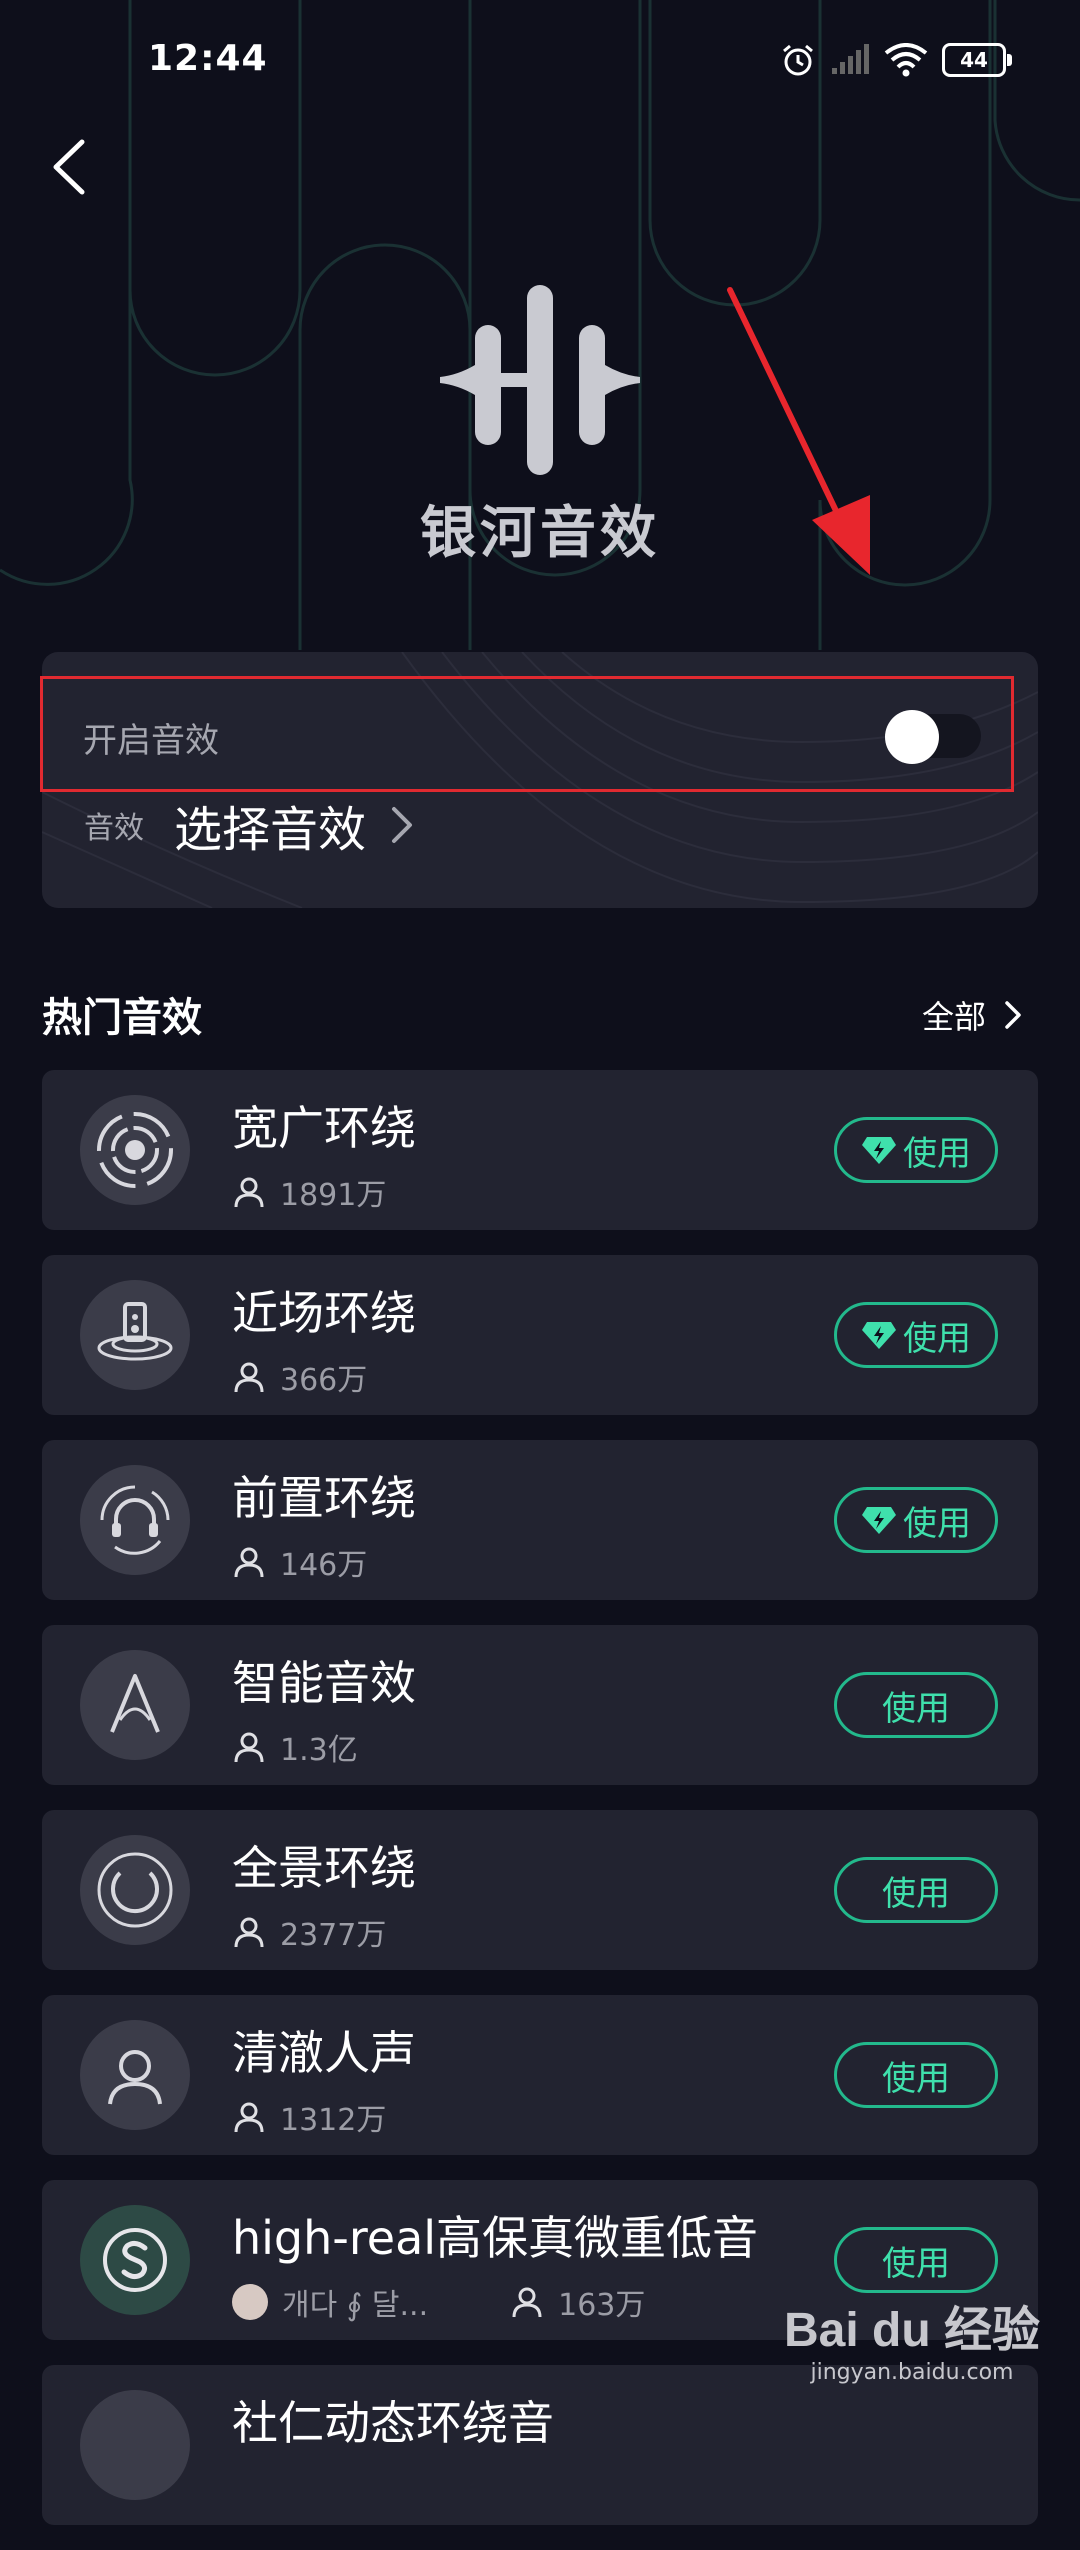 Image resolution: width=1080 pixels, height=2550 pixels. What do you see at coordinates (540, 533) in the screenshot?
I see `app-name: 银河音效` at bounding box center [540, 533].